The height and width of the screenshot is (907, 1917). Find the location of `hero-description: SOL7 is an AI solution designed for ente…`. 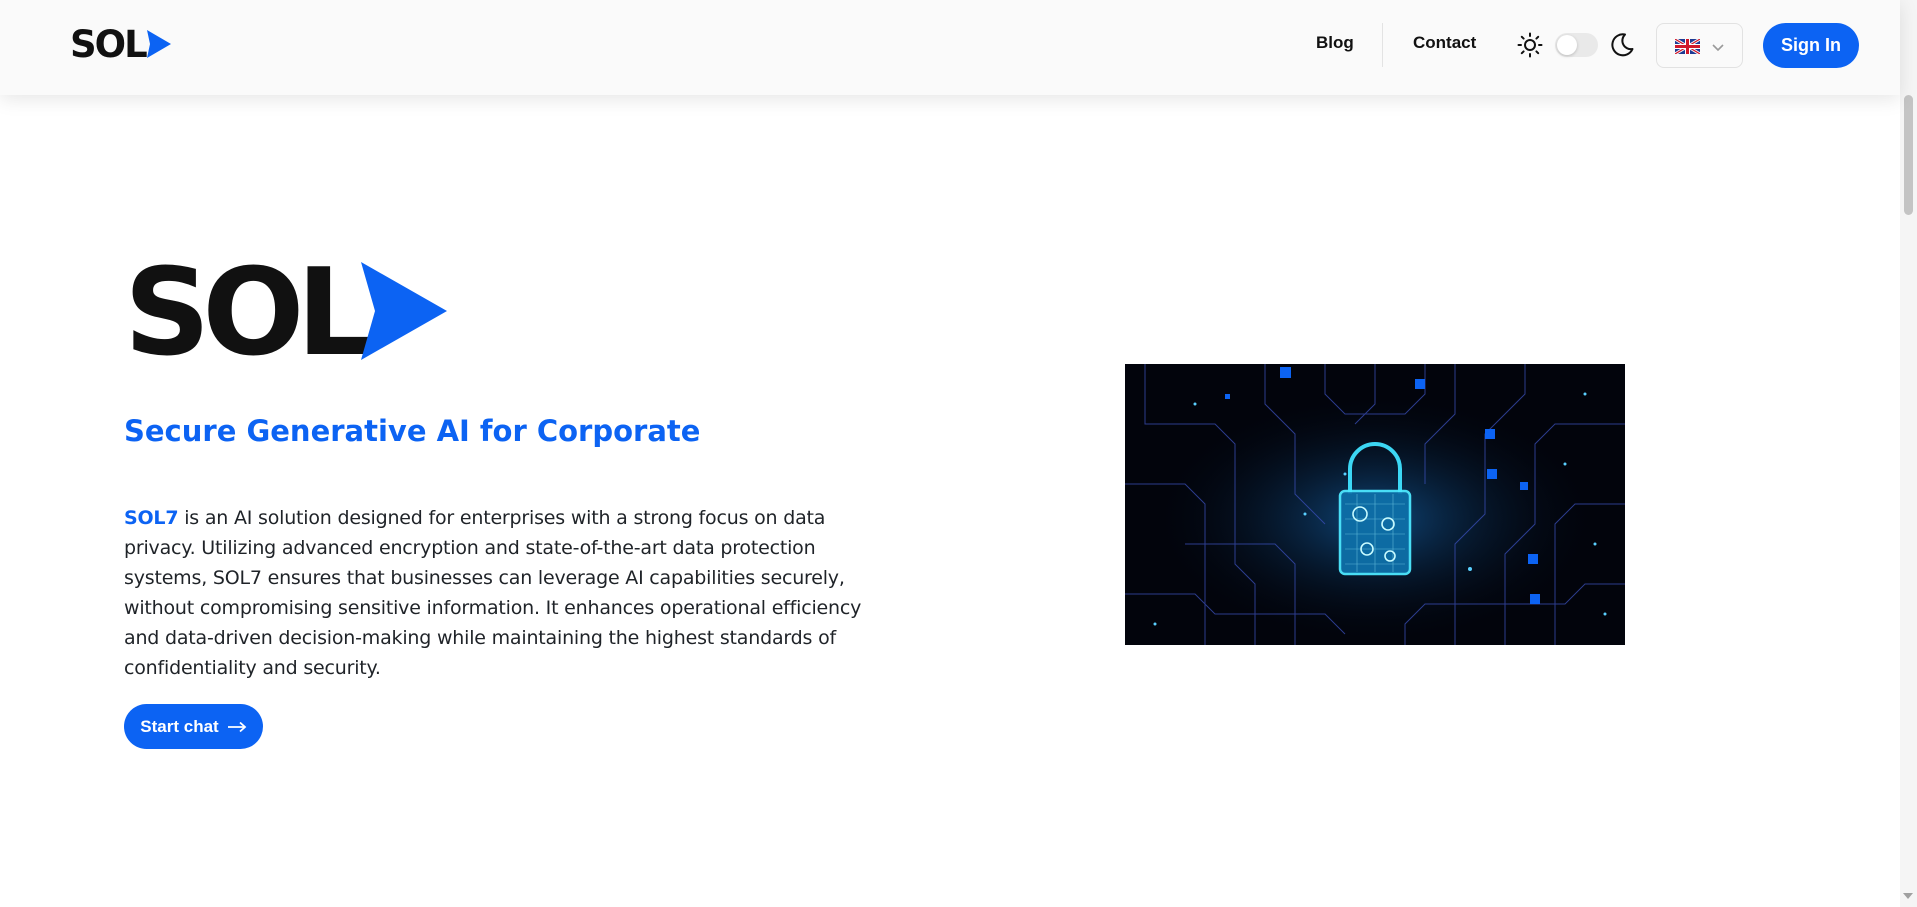

hero-description: SOL7 is an AI solution designed for ente… is located at coordinates (509, 593).